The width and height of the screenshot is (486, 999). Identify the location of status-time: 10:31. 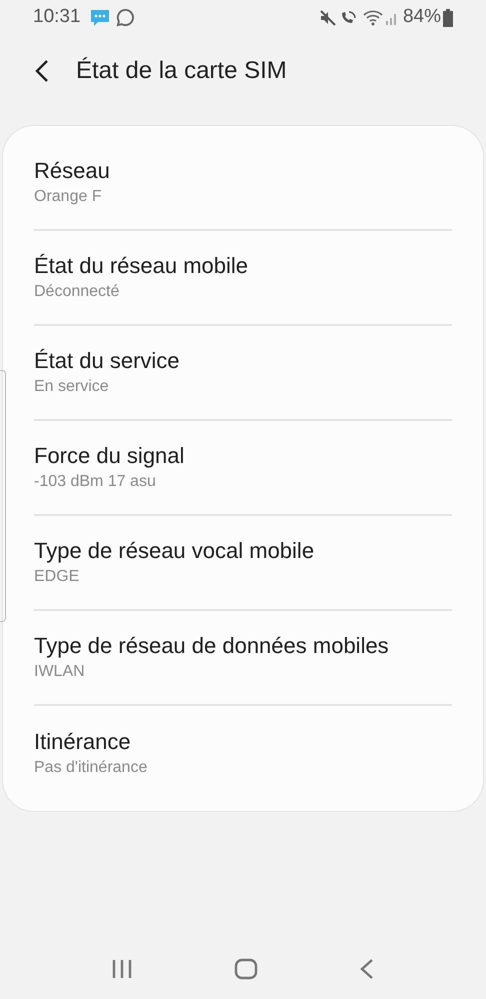
(57, 17).